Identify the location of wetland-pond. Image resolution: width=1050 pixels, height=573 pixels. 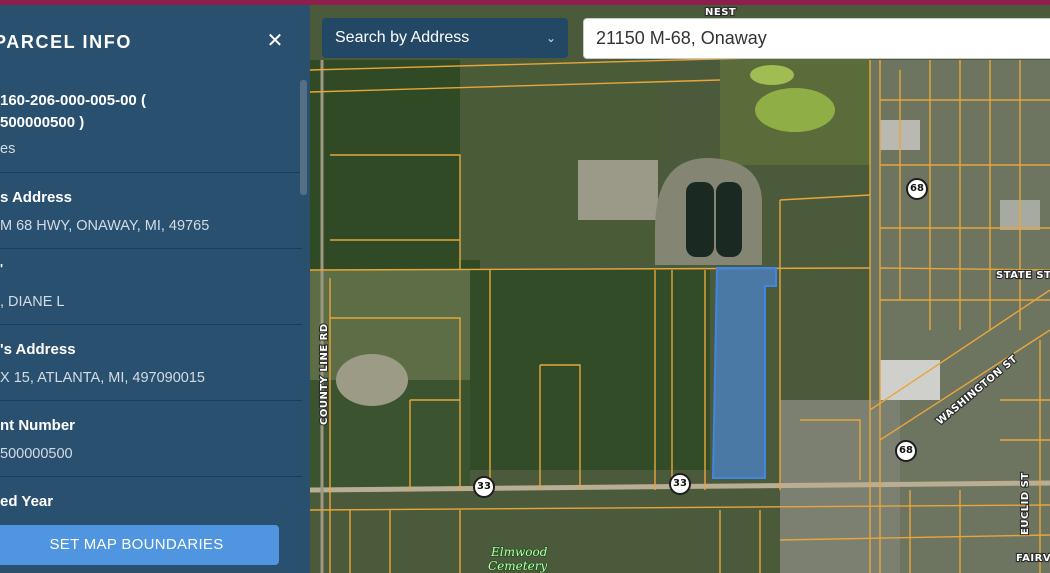
(795, 110).